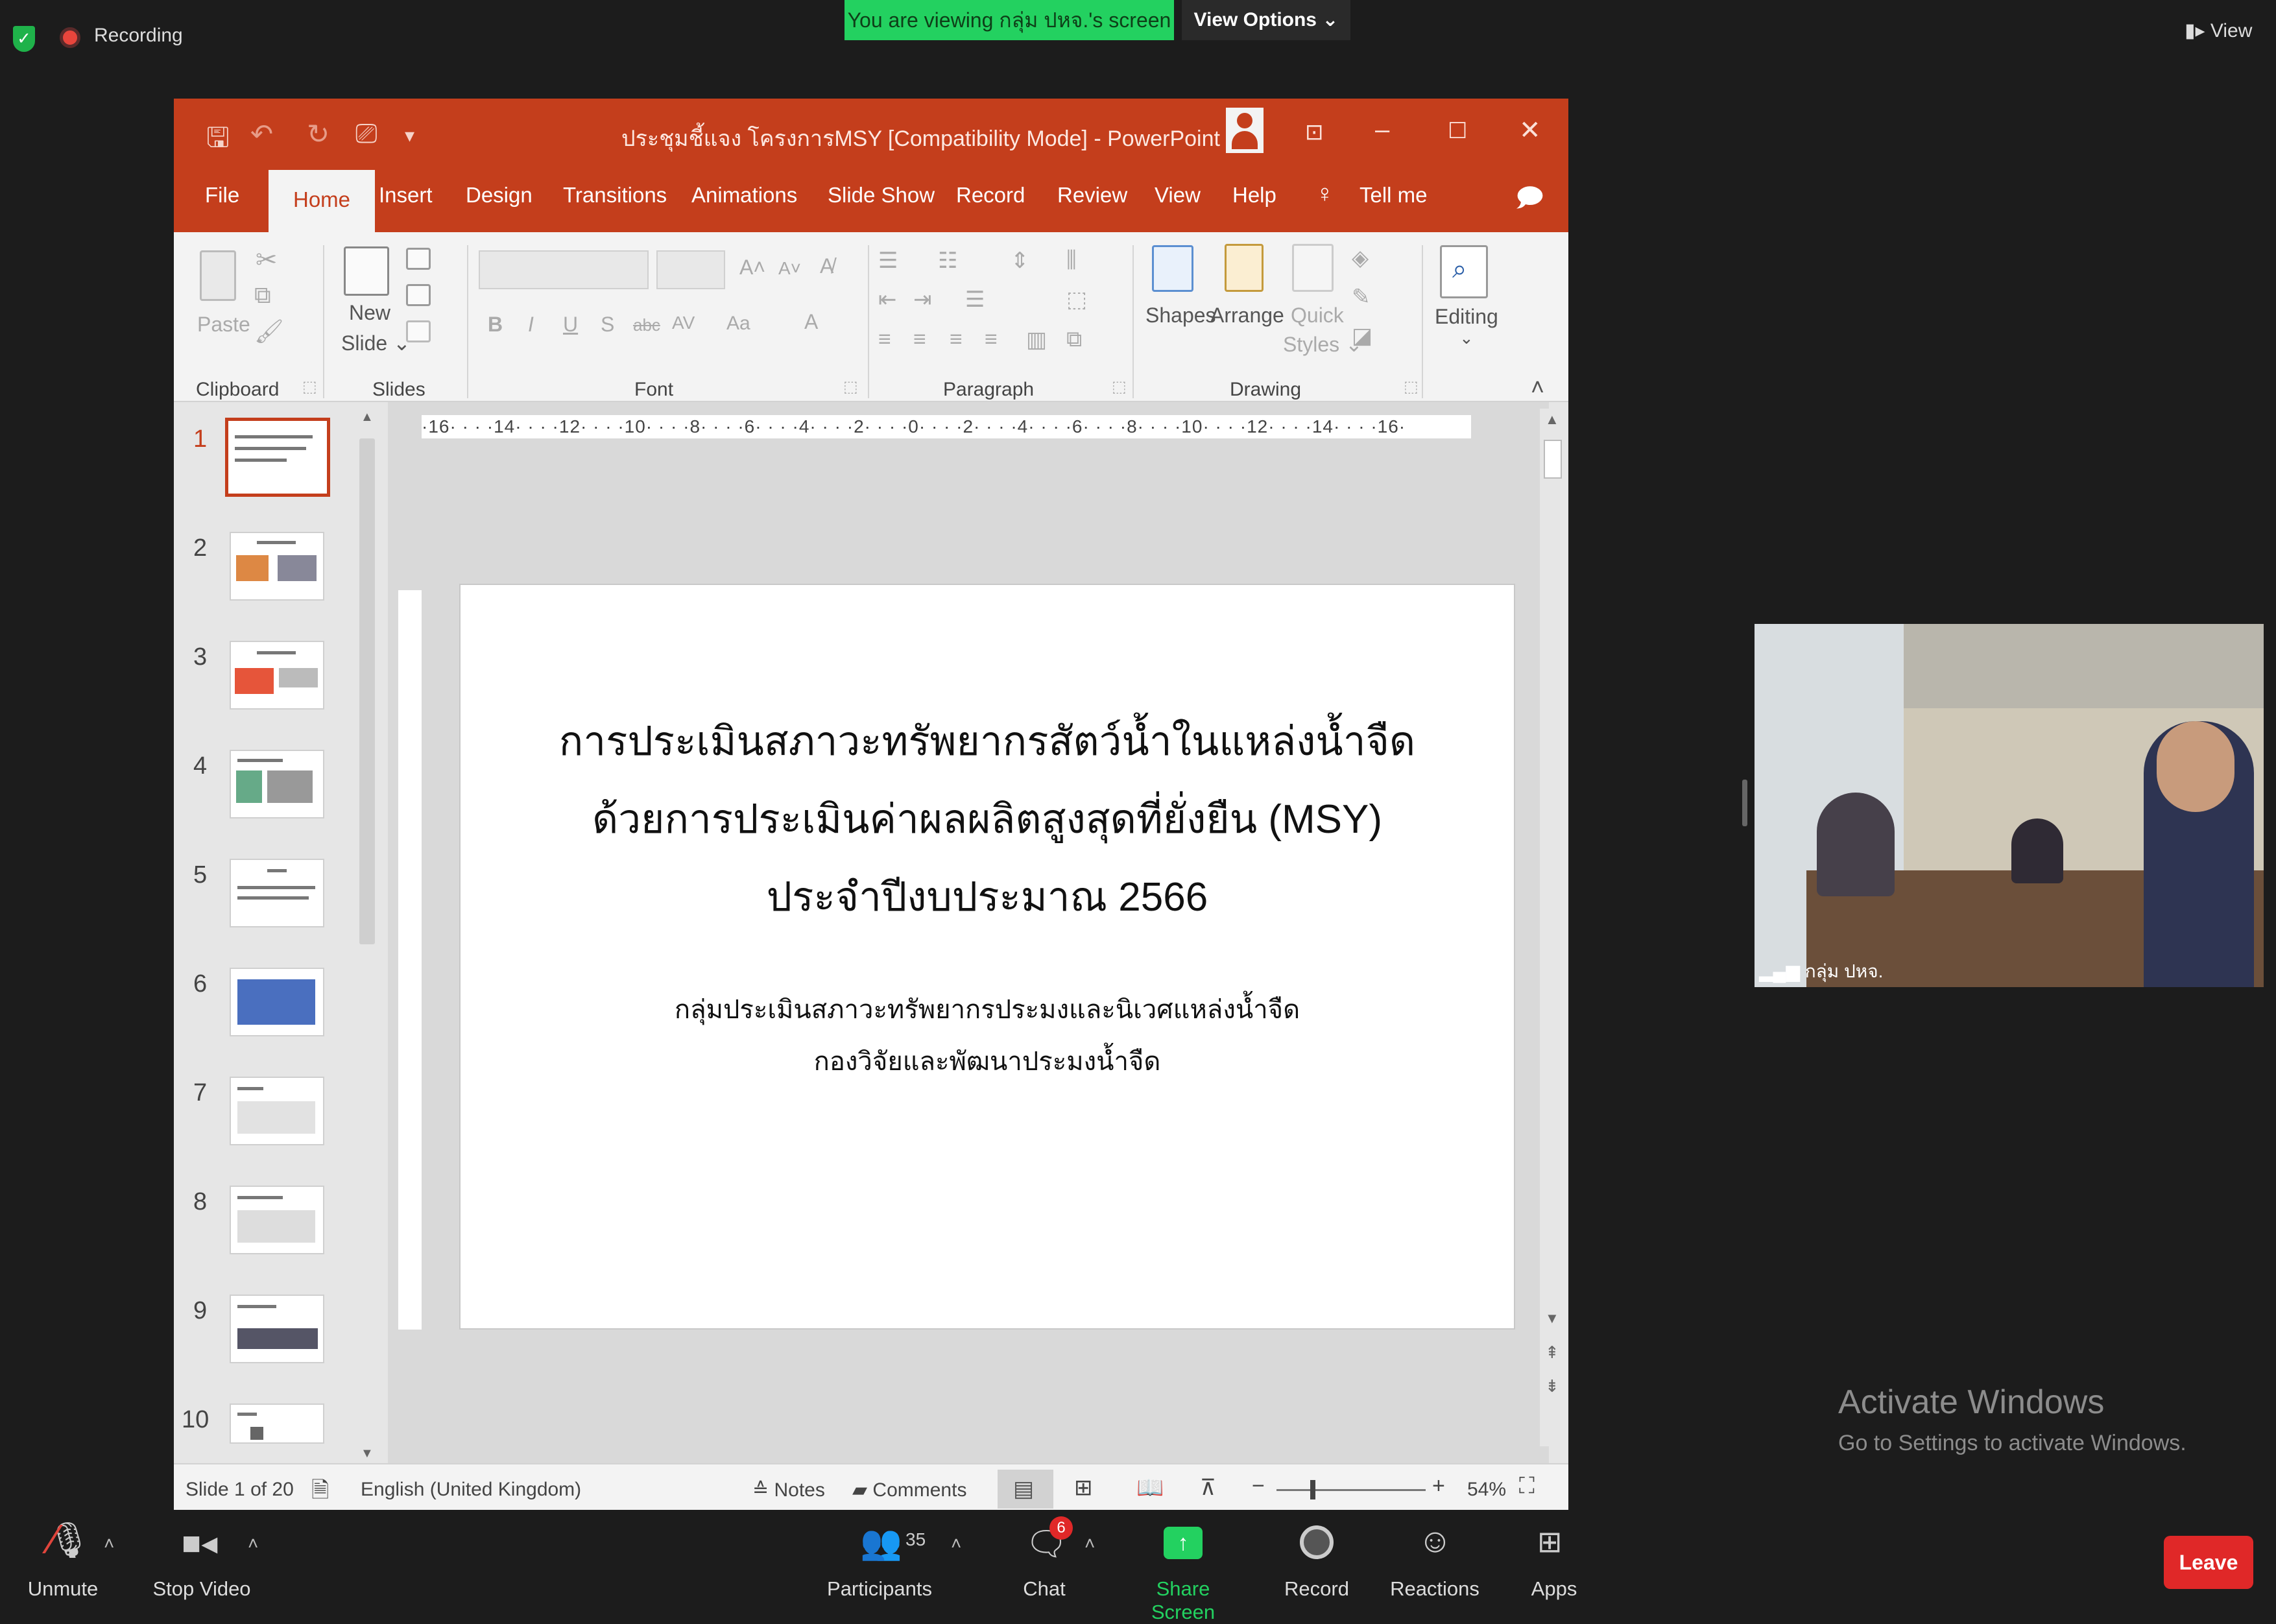  What do you see at coordinates (418, 295) in the screenshot?
I see `reset-icon` at bounding box center [418, 295].